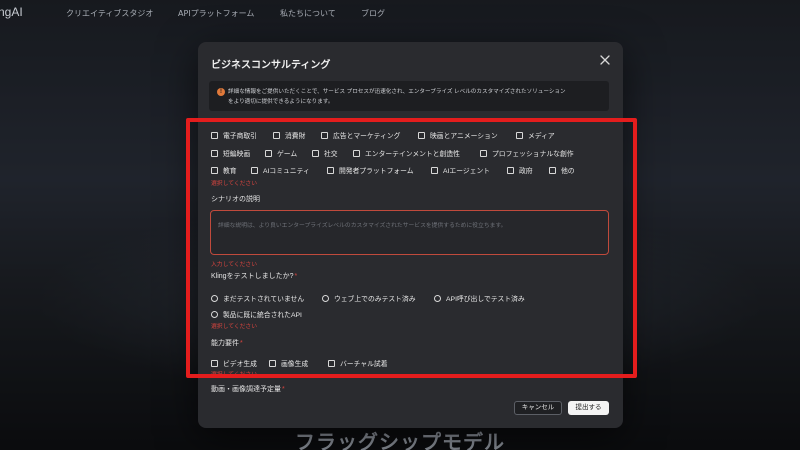 The height and width of the screenshot is (450, 800). Describe the element at coordinates (535, 135) in the screenshot. I see `industry-checkbox-media: メディア` at that location.